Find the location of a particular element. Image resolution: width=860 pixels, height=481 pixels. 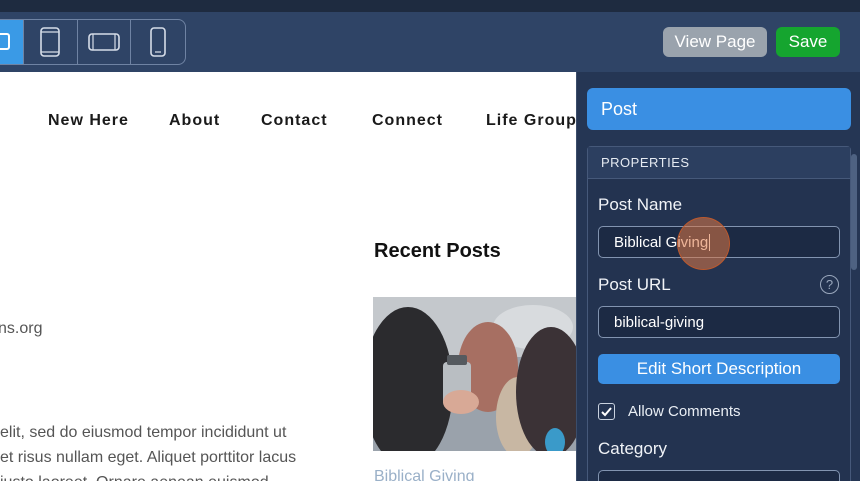

post-title-link: Biblical Giving is located at coordinates (424, 474).